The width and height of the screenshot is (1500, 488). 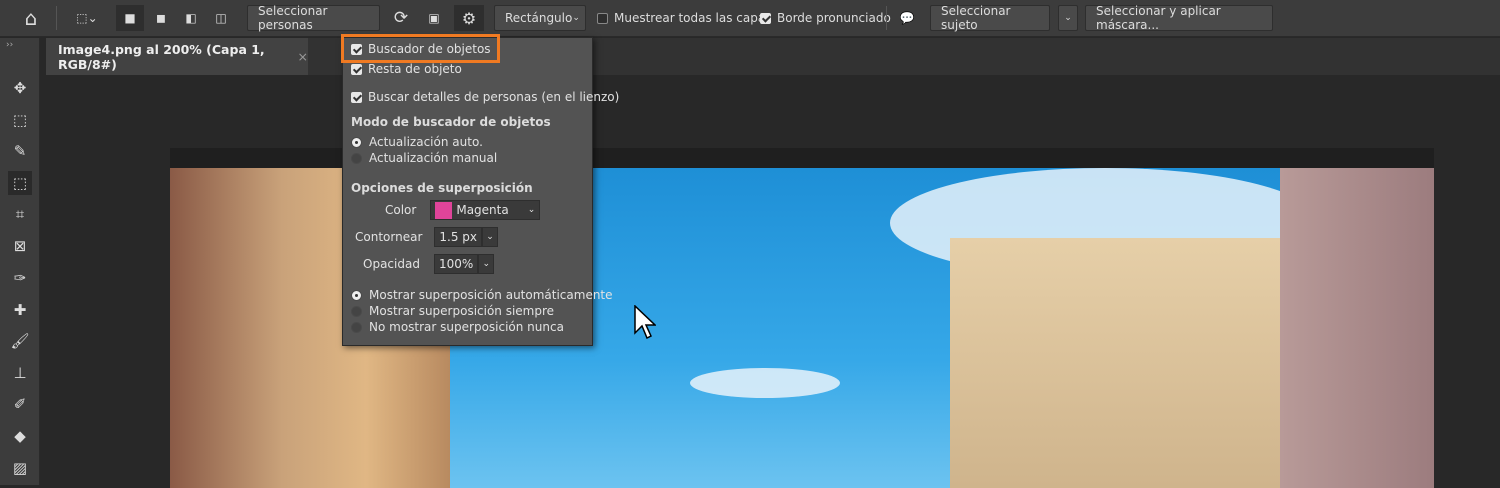 What do you see at coordinates (161, 18) in the screenshot?
I see `add-to-selection-icon: ◼` at bounding box center [161, 18].